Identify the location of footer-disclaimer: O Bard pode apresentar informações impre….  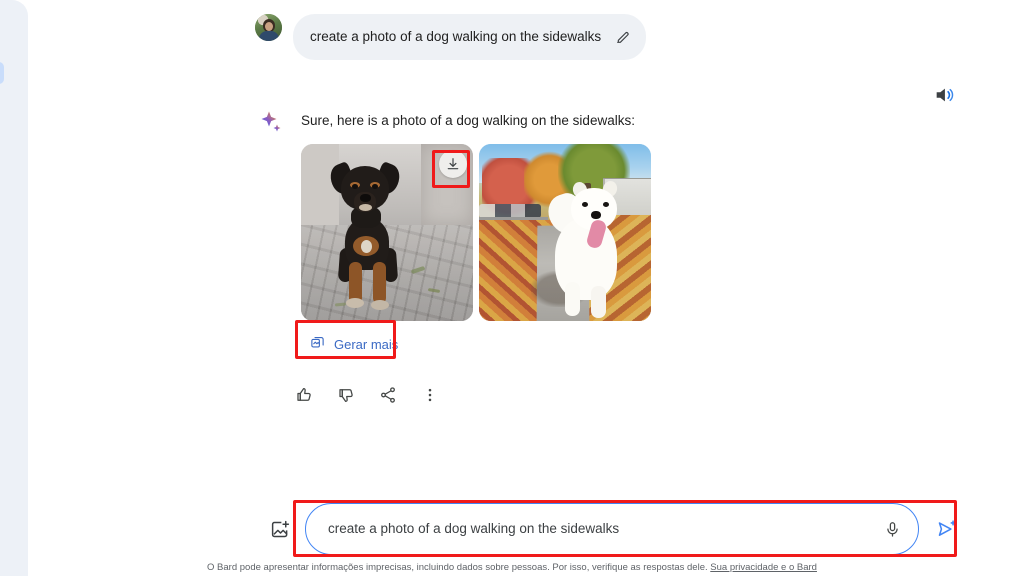
(512, 568).